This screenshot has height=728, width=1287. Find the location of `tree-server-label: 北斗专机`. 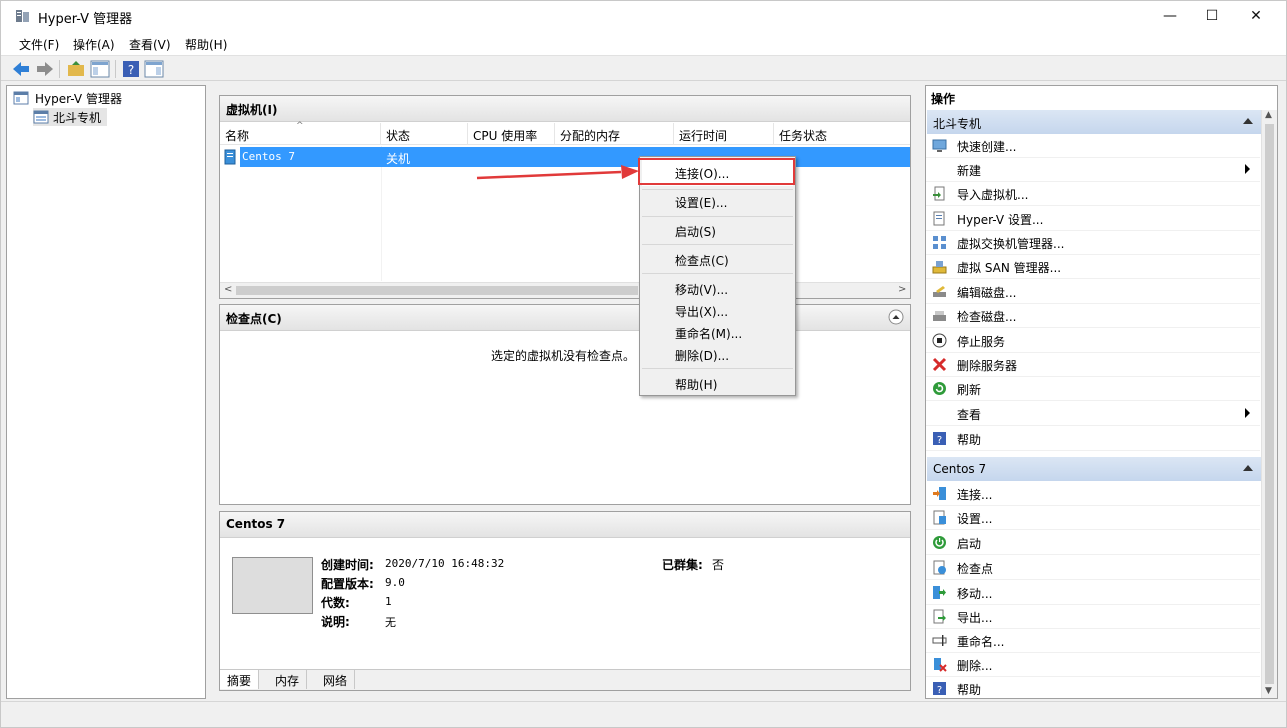

tree-server-label: 北斗专机 is located at coordinates (77, 118).